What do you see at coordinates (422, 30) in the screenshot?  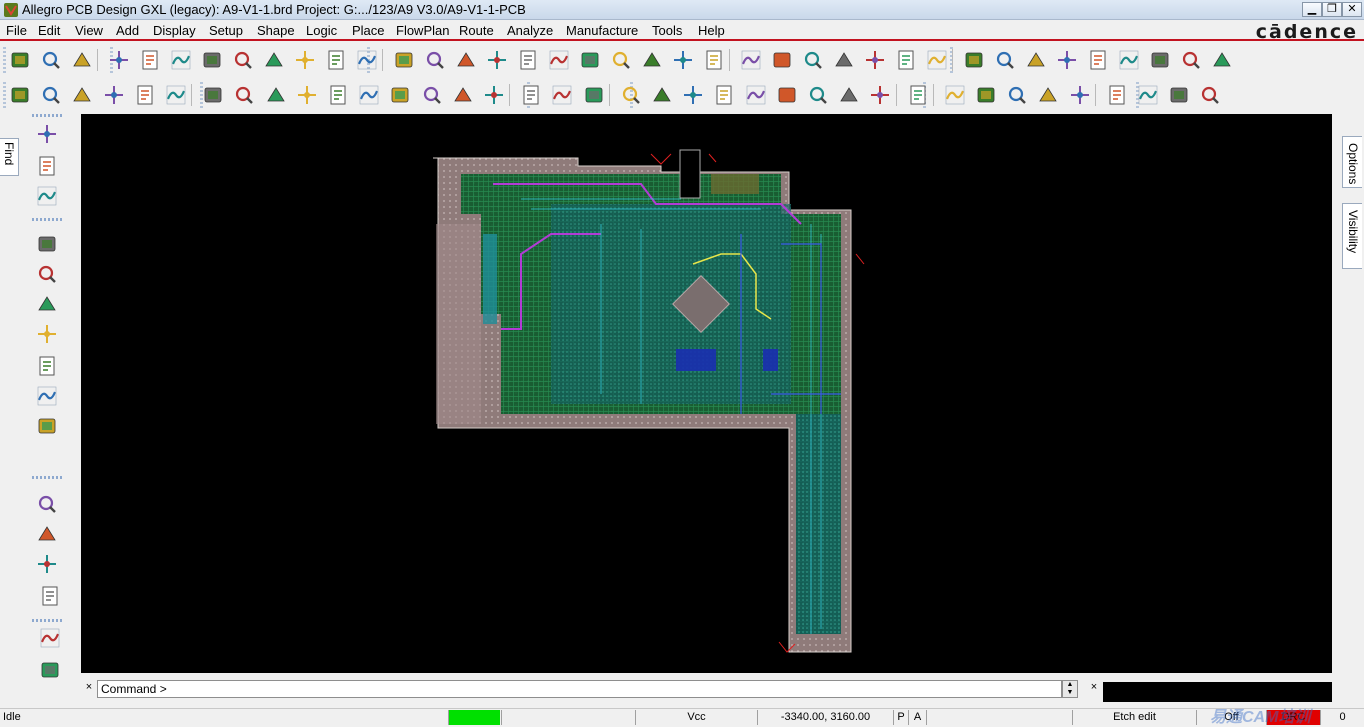 I see `menu-flowplan: FlowPlan` at bounding box center [422, 30].